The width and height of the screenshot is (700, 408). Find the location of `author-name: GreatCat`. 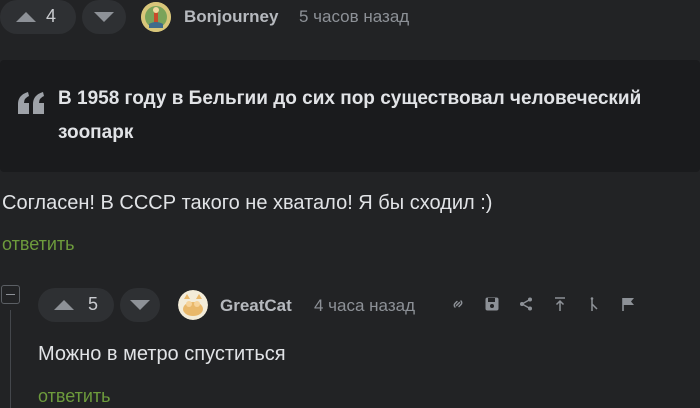

author-name: GreatCat is located at coordinates (256, 306).